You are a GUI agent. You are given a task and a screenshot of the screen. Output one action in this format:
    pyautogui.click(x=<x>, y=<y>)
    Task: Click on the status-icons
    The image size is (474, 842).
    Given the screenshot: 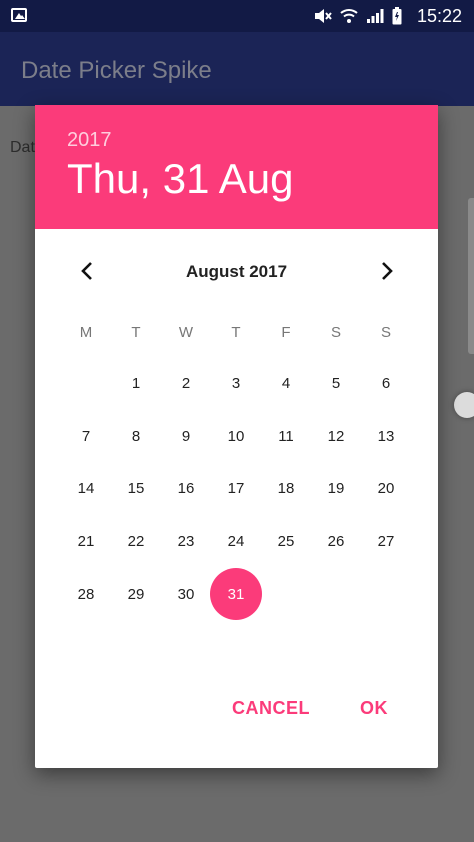 What is the action you would take?
    pyautogui.click(x=358, y=16)
    